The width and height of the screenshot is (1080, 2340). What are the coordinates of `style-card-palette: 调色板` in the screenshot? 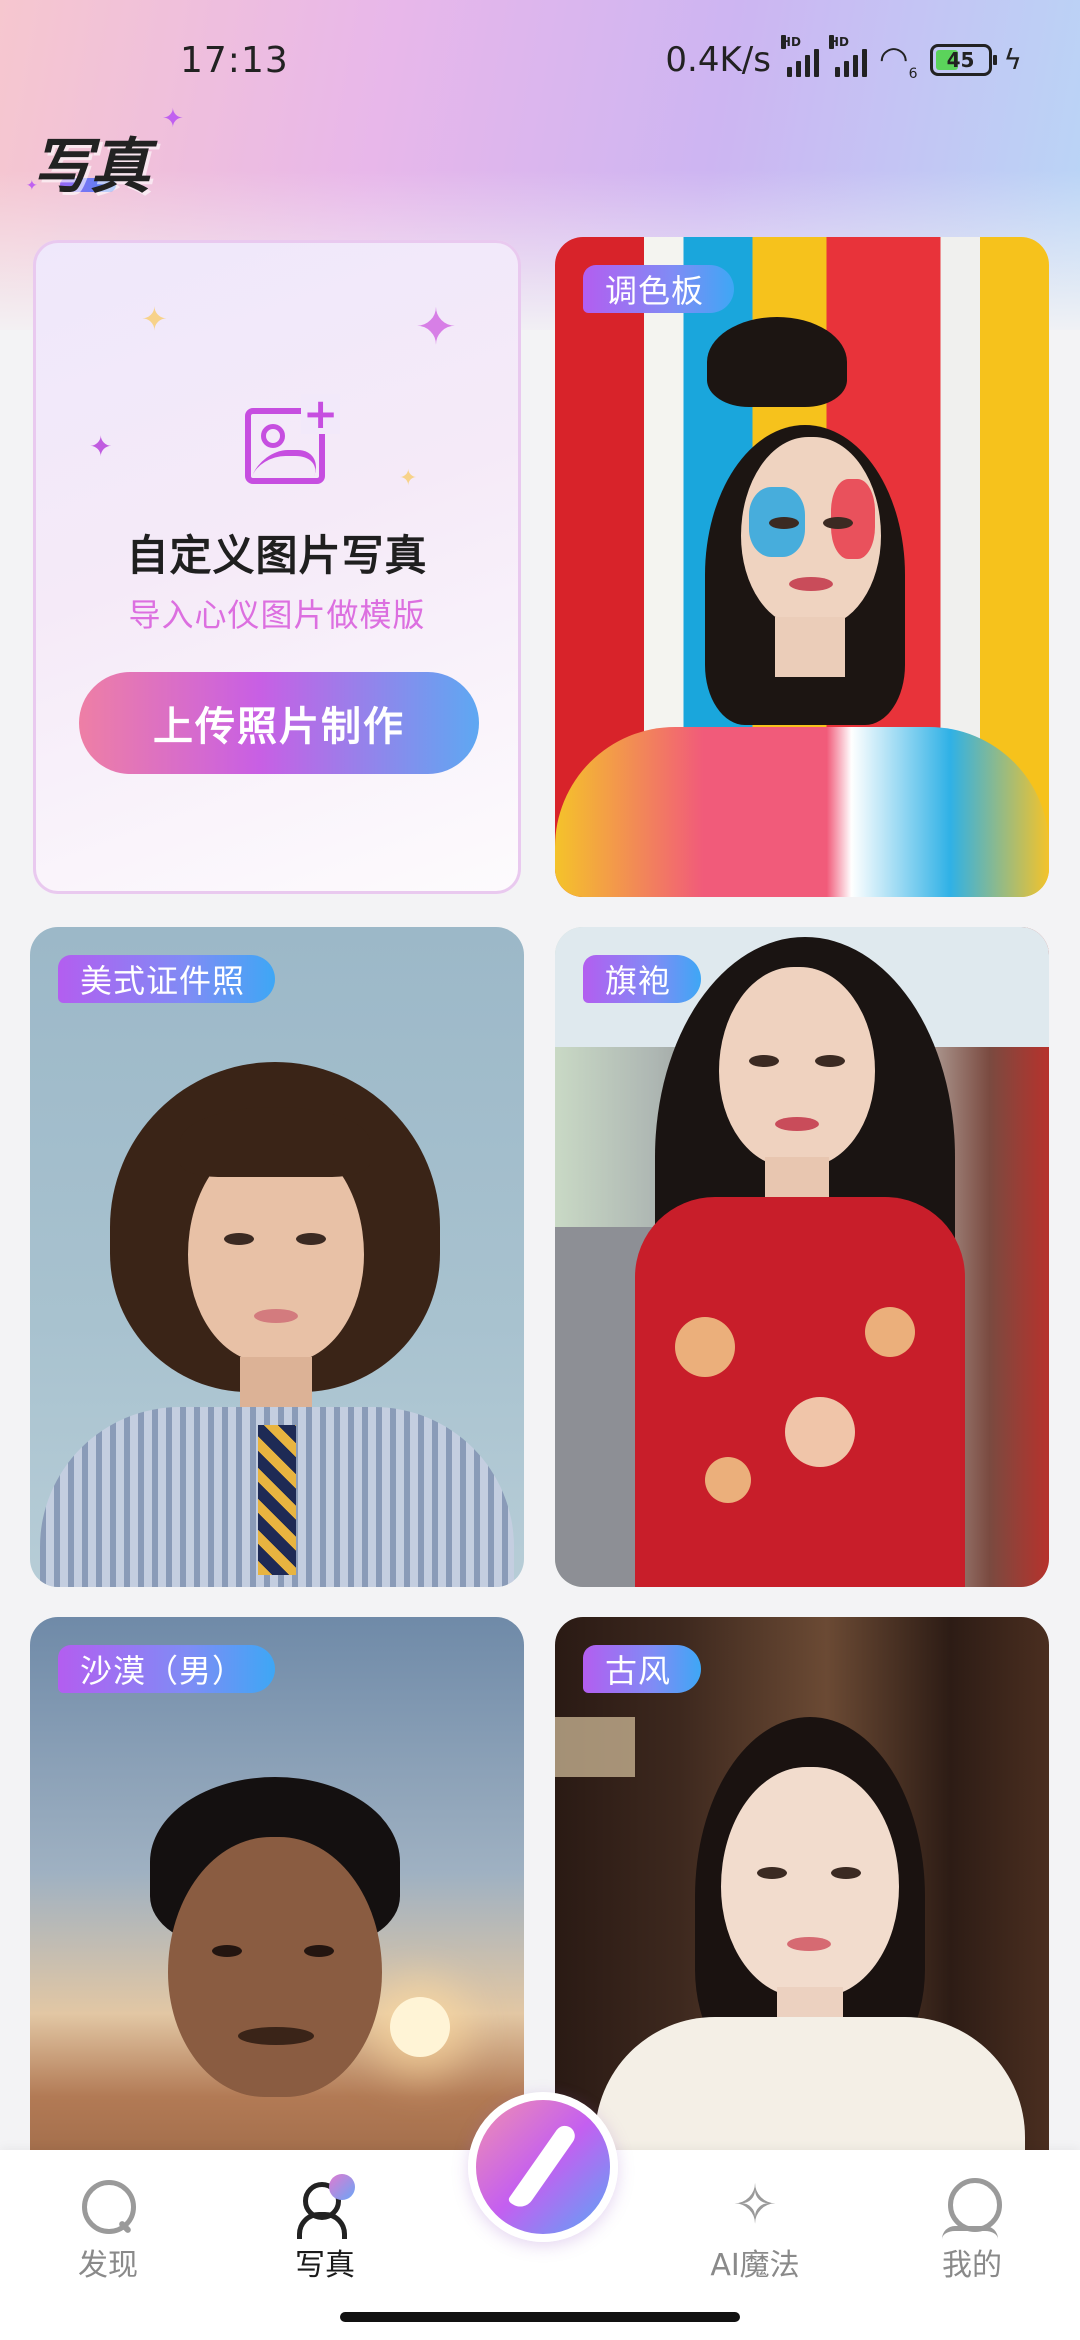 It's located at (802, 567).